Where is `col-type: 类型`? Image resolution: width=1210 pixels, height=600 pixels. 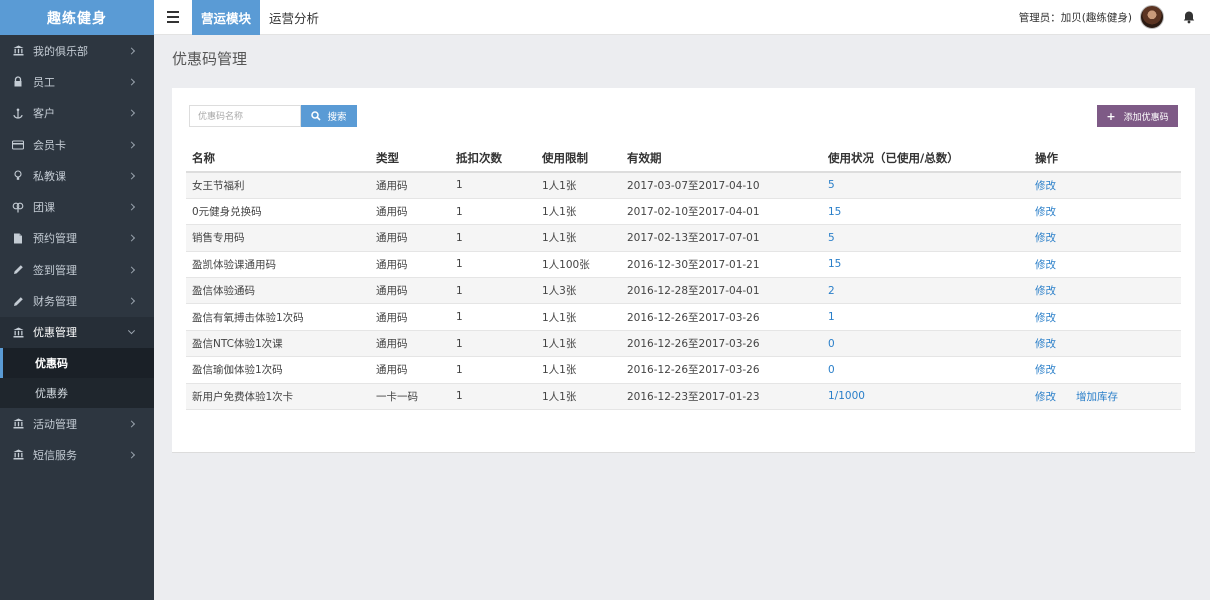
col-type: 类型 is located at coordinates (410, 159).